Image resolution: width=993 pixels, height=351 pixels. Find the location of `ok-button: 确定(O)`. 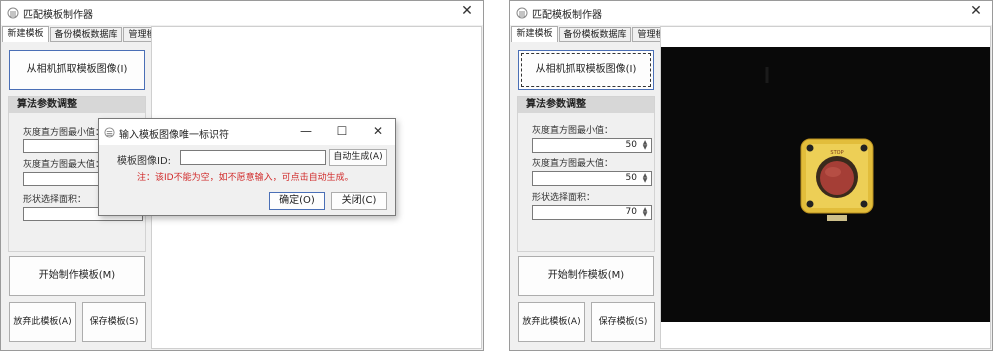

ok-button: 确定(O) is located at coordinates (297, 201).